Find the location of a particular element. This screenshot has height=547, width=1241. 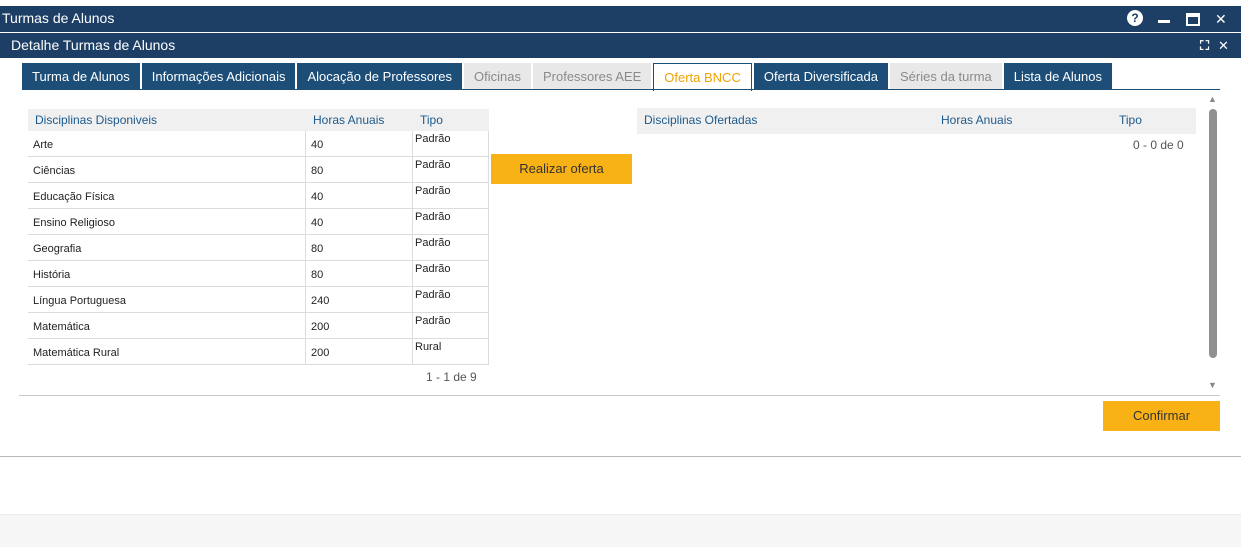

cell-name: Ensino Religioso is located at coordinates (167, 222).